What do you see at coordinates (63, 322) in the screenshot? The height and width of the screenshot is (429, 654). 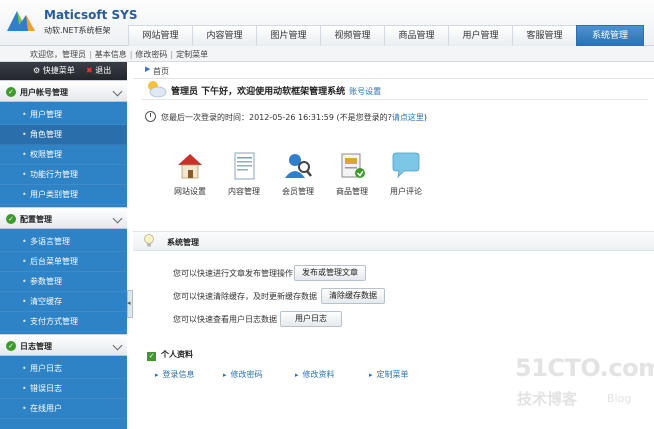 I see `sidebar-item-payment-mgmt: 支付方式管理` at bounding box center [63, 322].